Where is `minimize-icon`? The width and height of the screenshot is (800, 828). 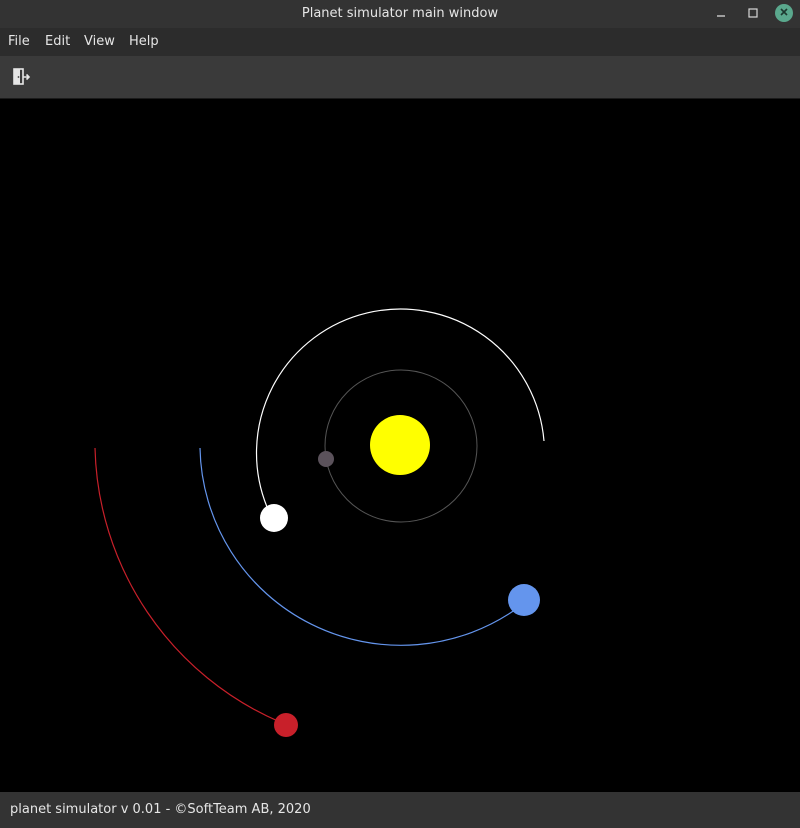 minimize-icon is located at coordinates (721, 14).